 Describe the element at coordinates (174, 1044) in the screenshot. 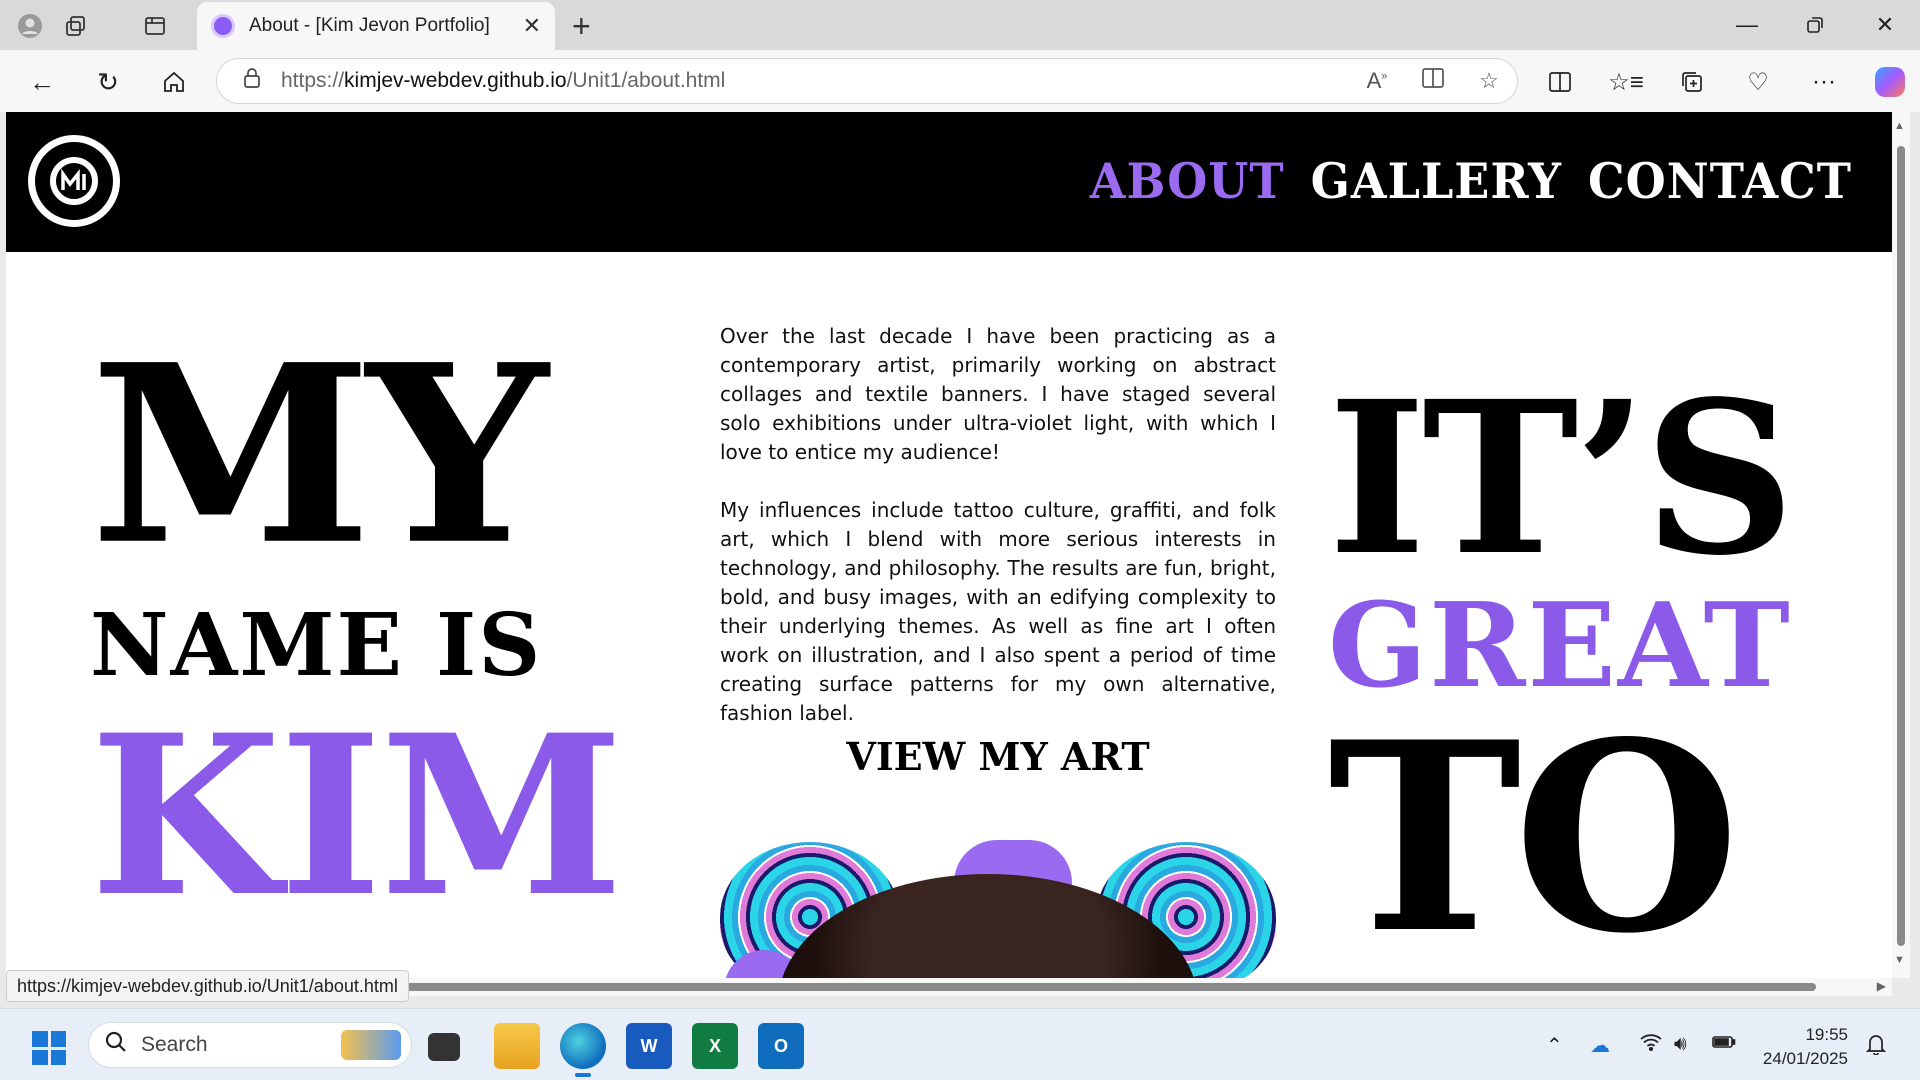

I see `search-placeholder: Search` at that location.